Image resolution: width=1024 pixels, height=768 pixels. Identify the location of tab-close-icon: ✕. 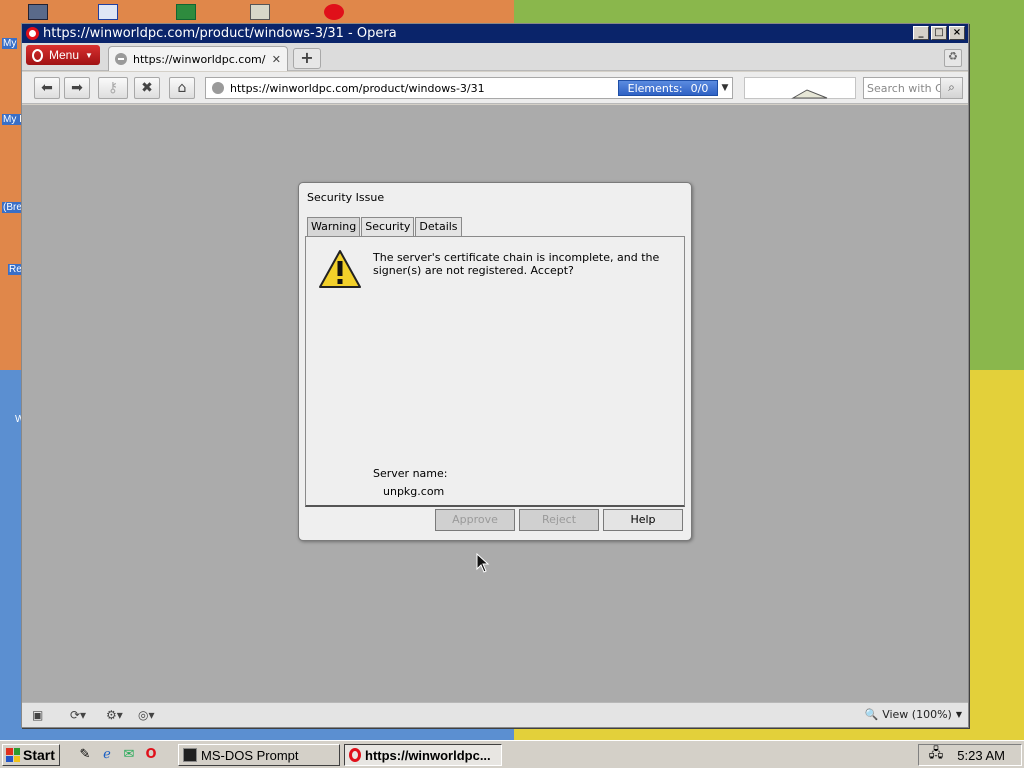
(276, 59).